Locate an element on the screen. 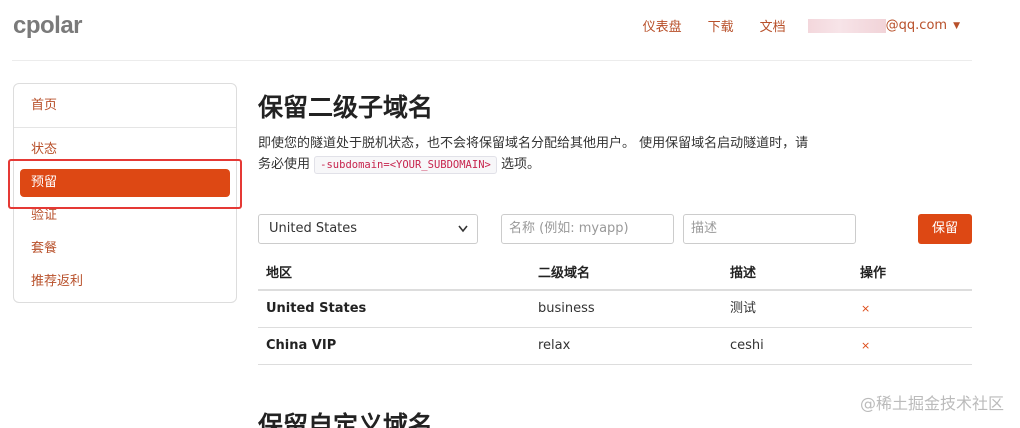 The image size is (1020, 428). row-description: ceshi is located at coordinates (747, 345).